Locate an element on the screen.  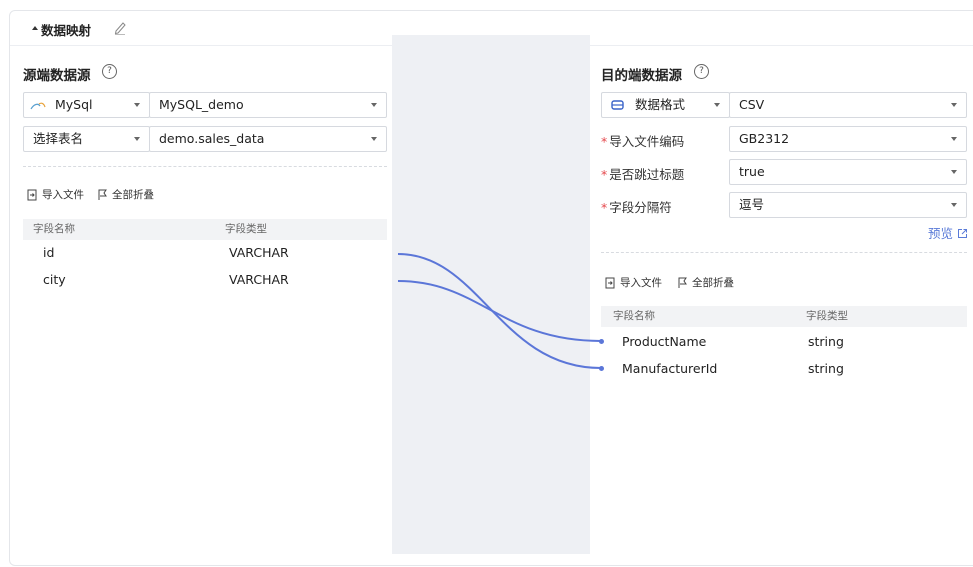
panel-title: 数据映射 is located at coordinates (66, 30).